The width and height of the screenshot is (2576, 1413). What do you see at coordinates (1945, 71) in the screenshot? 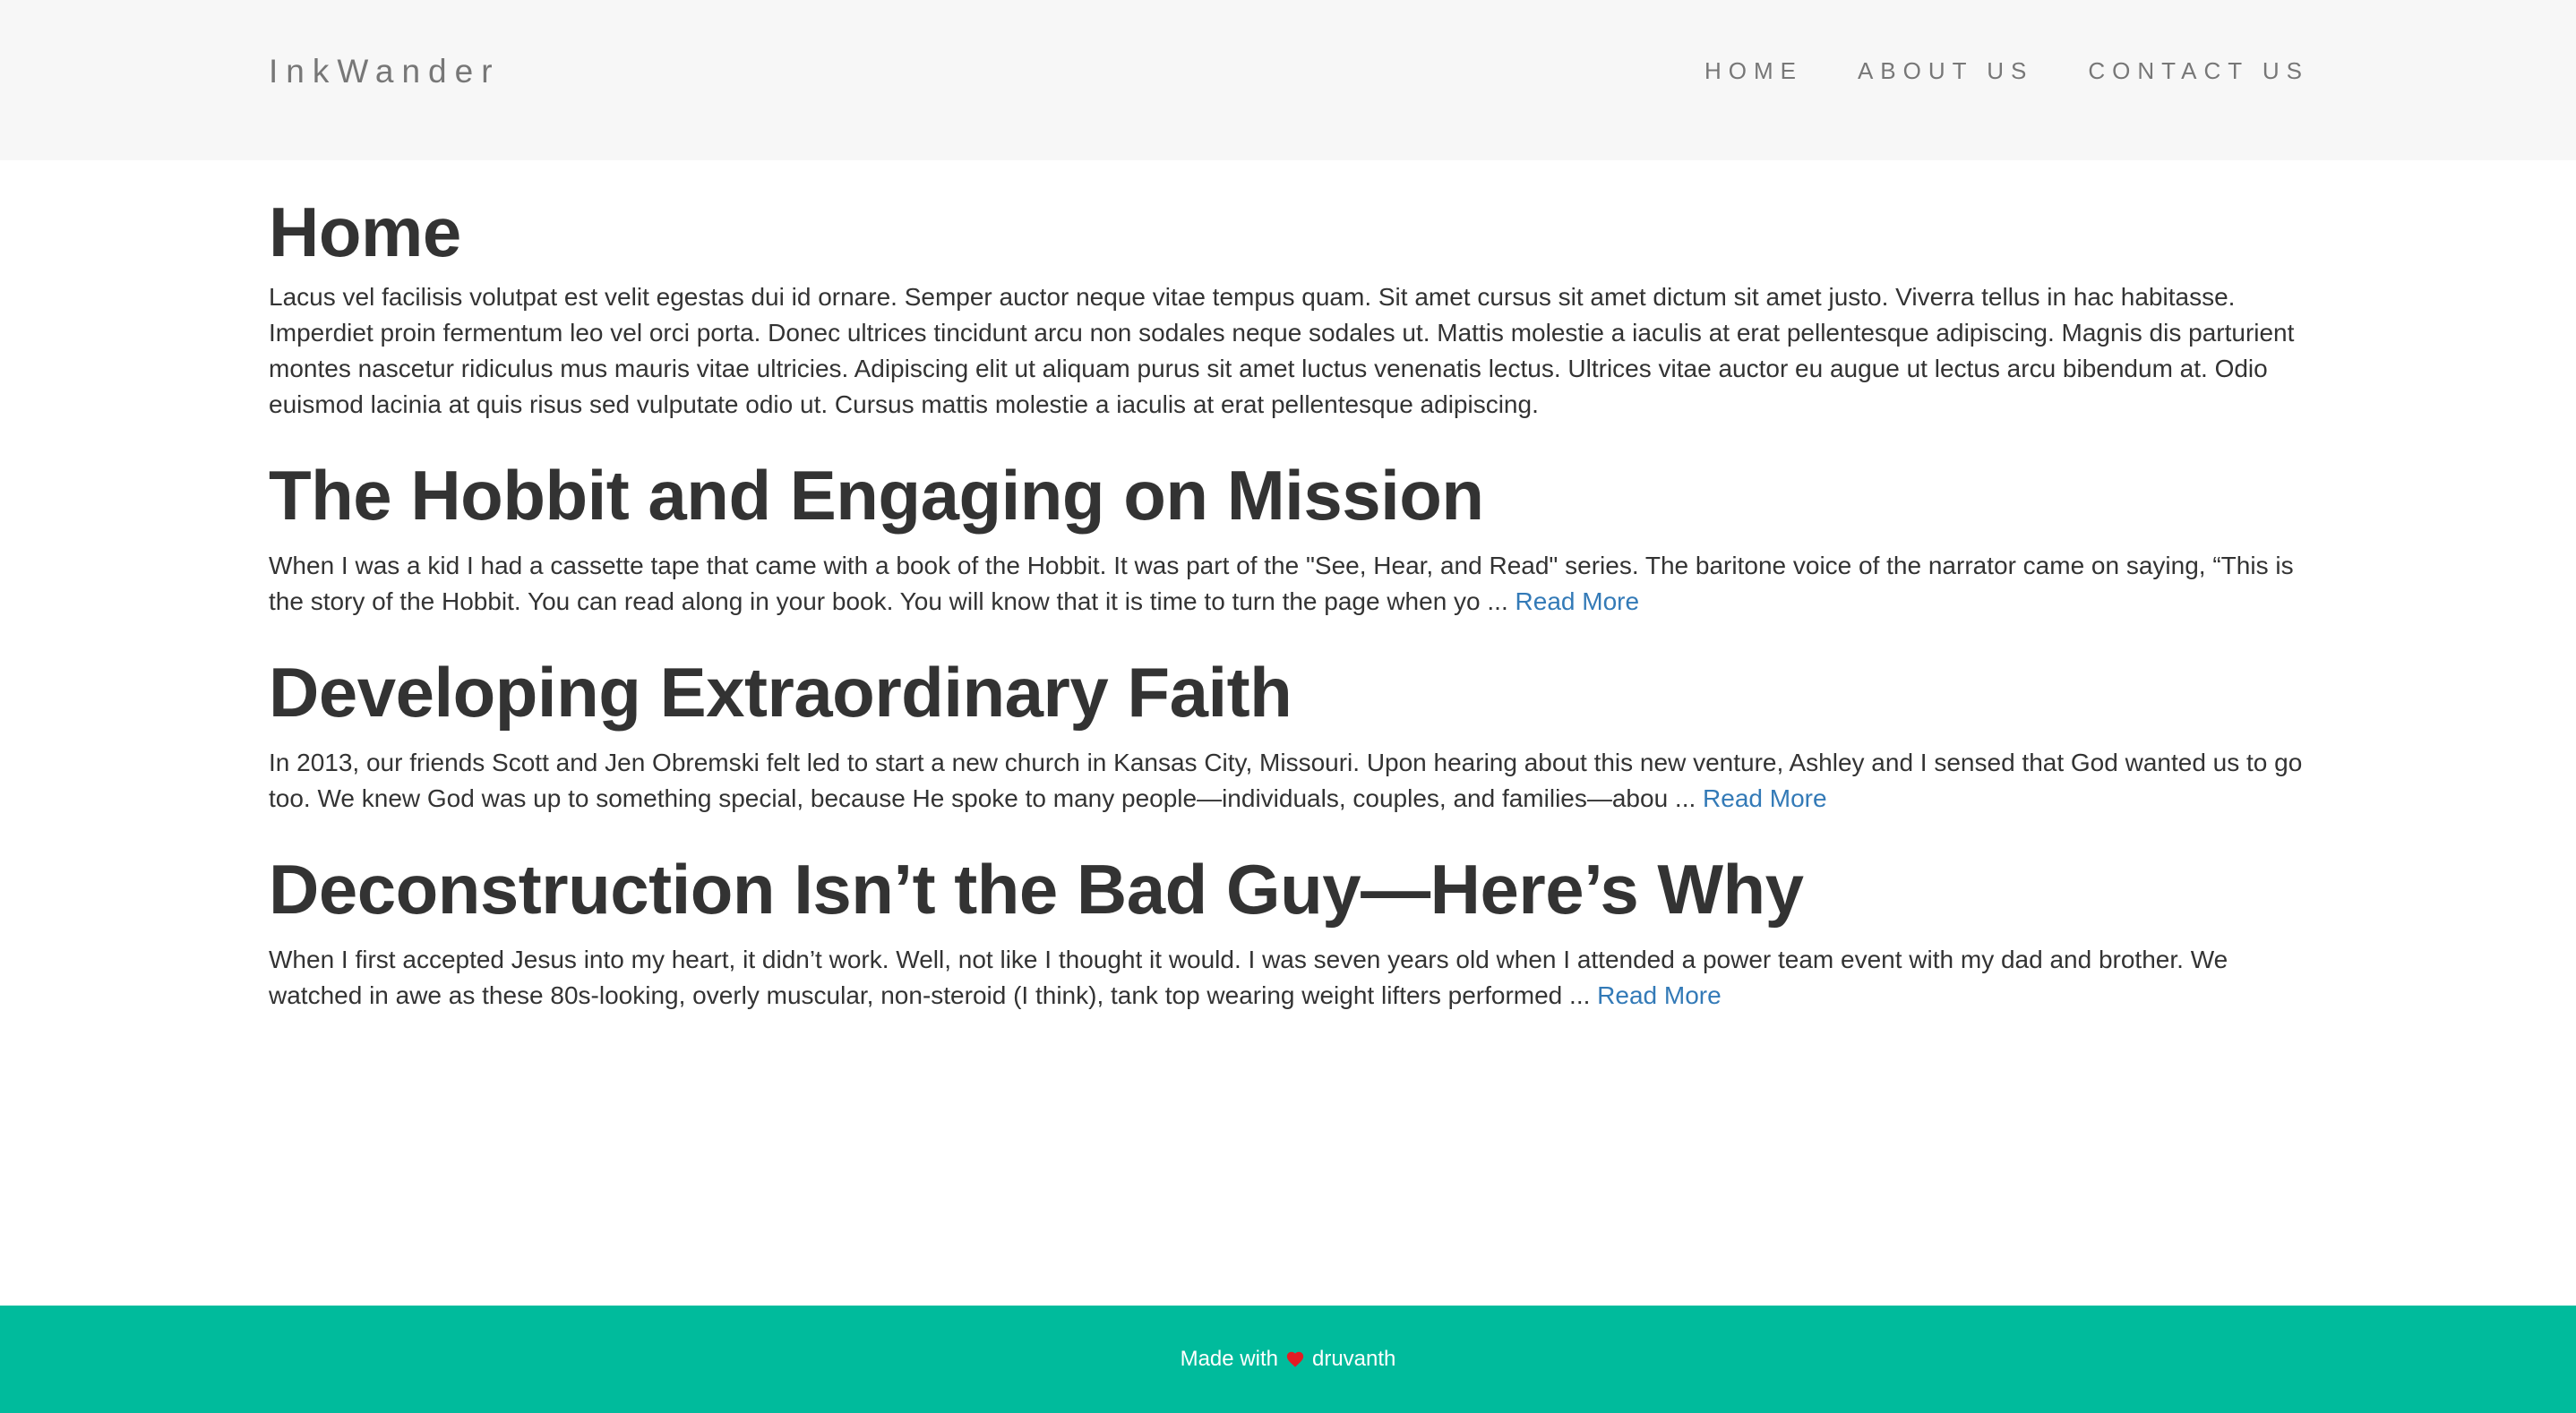
I see `nav-link-about-us: ABOUT US` at bounding box center [1945, 71].